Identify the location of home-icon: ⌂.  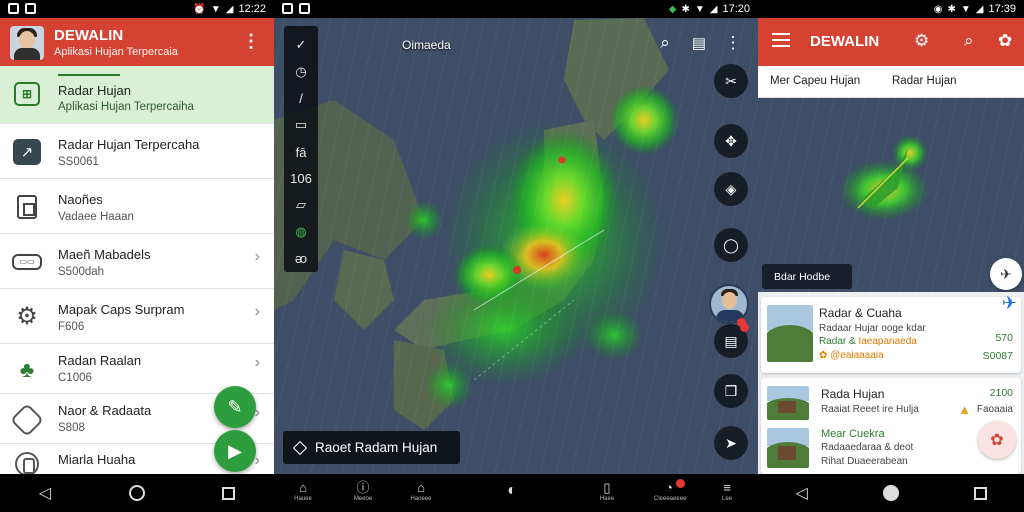
(303, 487).